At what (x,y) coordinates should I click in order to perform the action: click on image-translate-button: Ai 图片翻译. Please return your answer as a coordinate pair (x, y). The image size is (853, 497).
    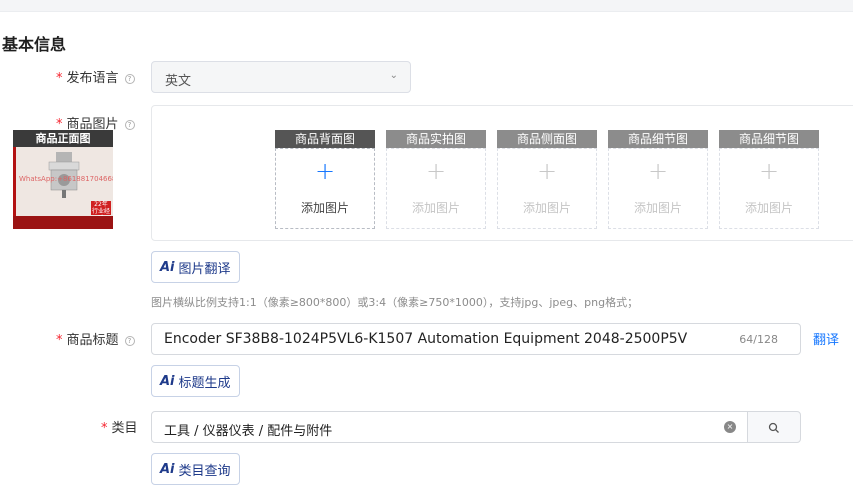
    Looking at the image, I should click on (195, 267).